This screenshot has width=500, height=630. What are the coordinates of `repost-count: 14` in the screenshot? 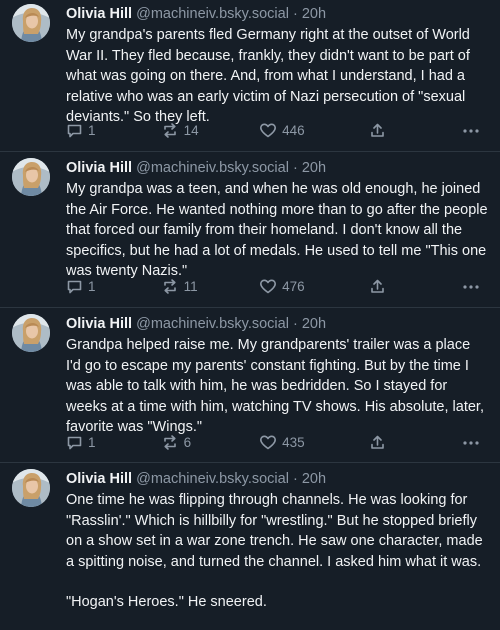 It's located at (191, 130).